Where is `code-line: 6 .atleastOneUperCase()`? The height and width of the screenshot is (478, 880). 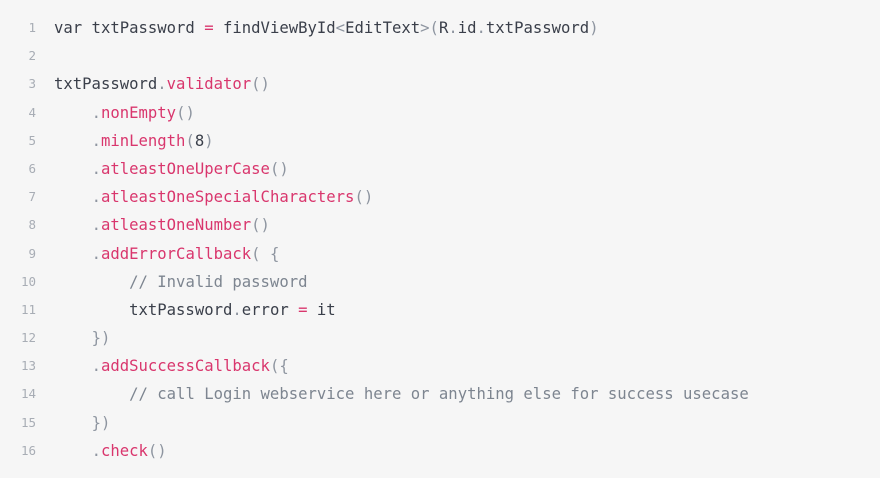
code-line: 6 .atleastOneUperCase() is located at coordinates (440, 169).